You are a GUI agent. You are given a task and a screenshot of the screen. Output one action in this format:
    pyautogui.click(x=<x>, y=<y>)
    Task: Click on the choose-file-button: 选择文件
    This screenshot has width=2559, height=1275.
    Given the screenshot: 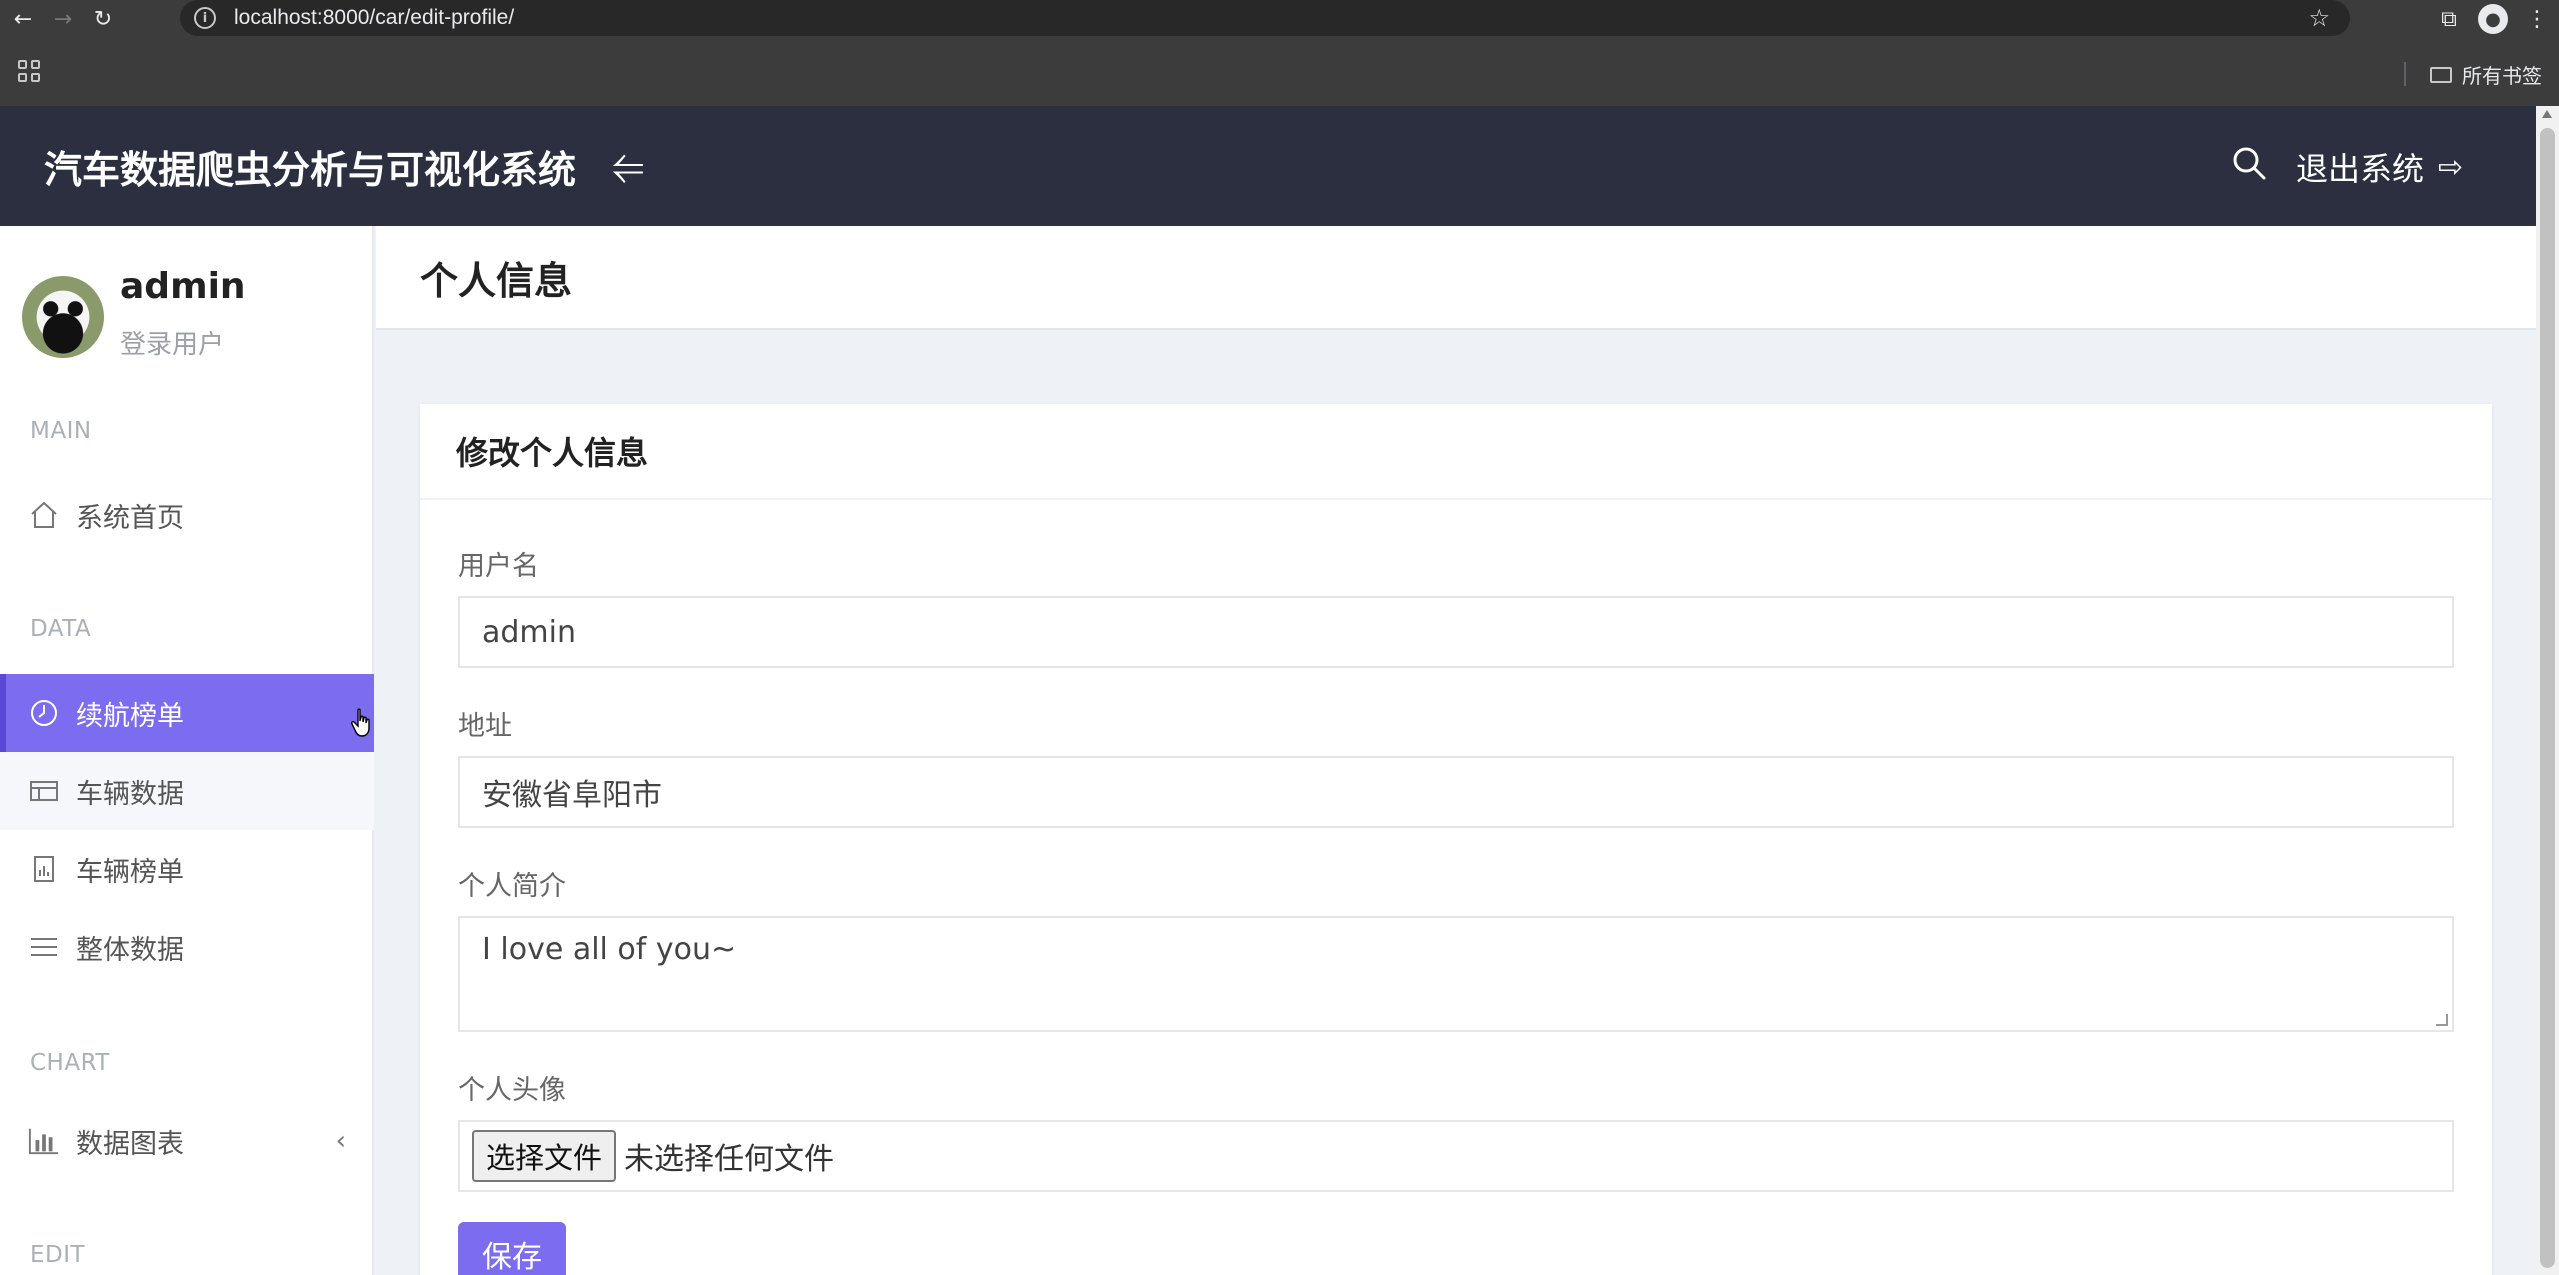 What is the action you would take?
    pyautogui.click(x=544, y=1156)
    